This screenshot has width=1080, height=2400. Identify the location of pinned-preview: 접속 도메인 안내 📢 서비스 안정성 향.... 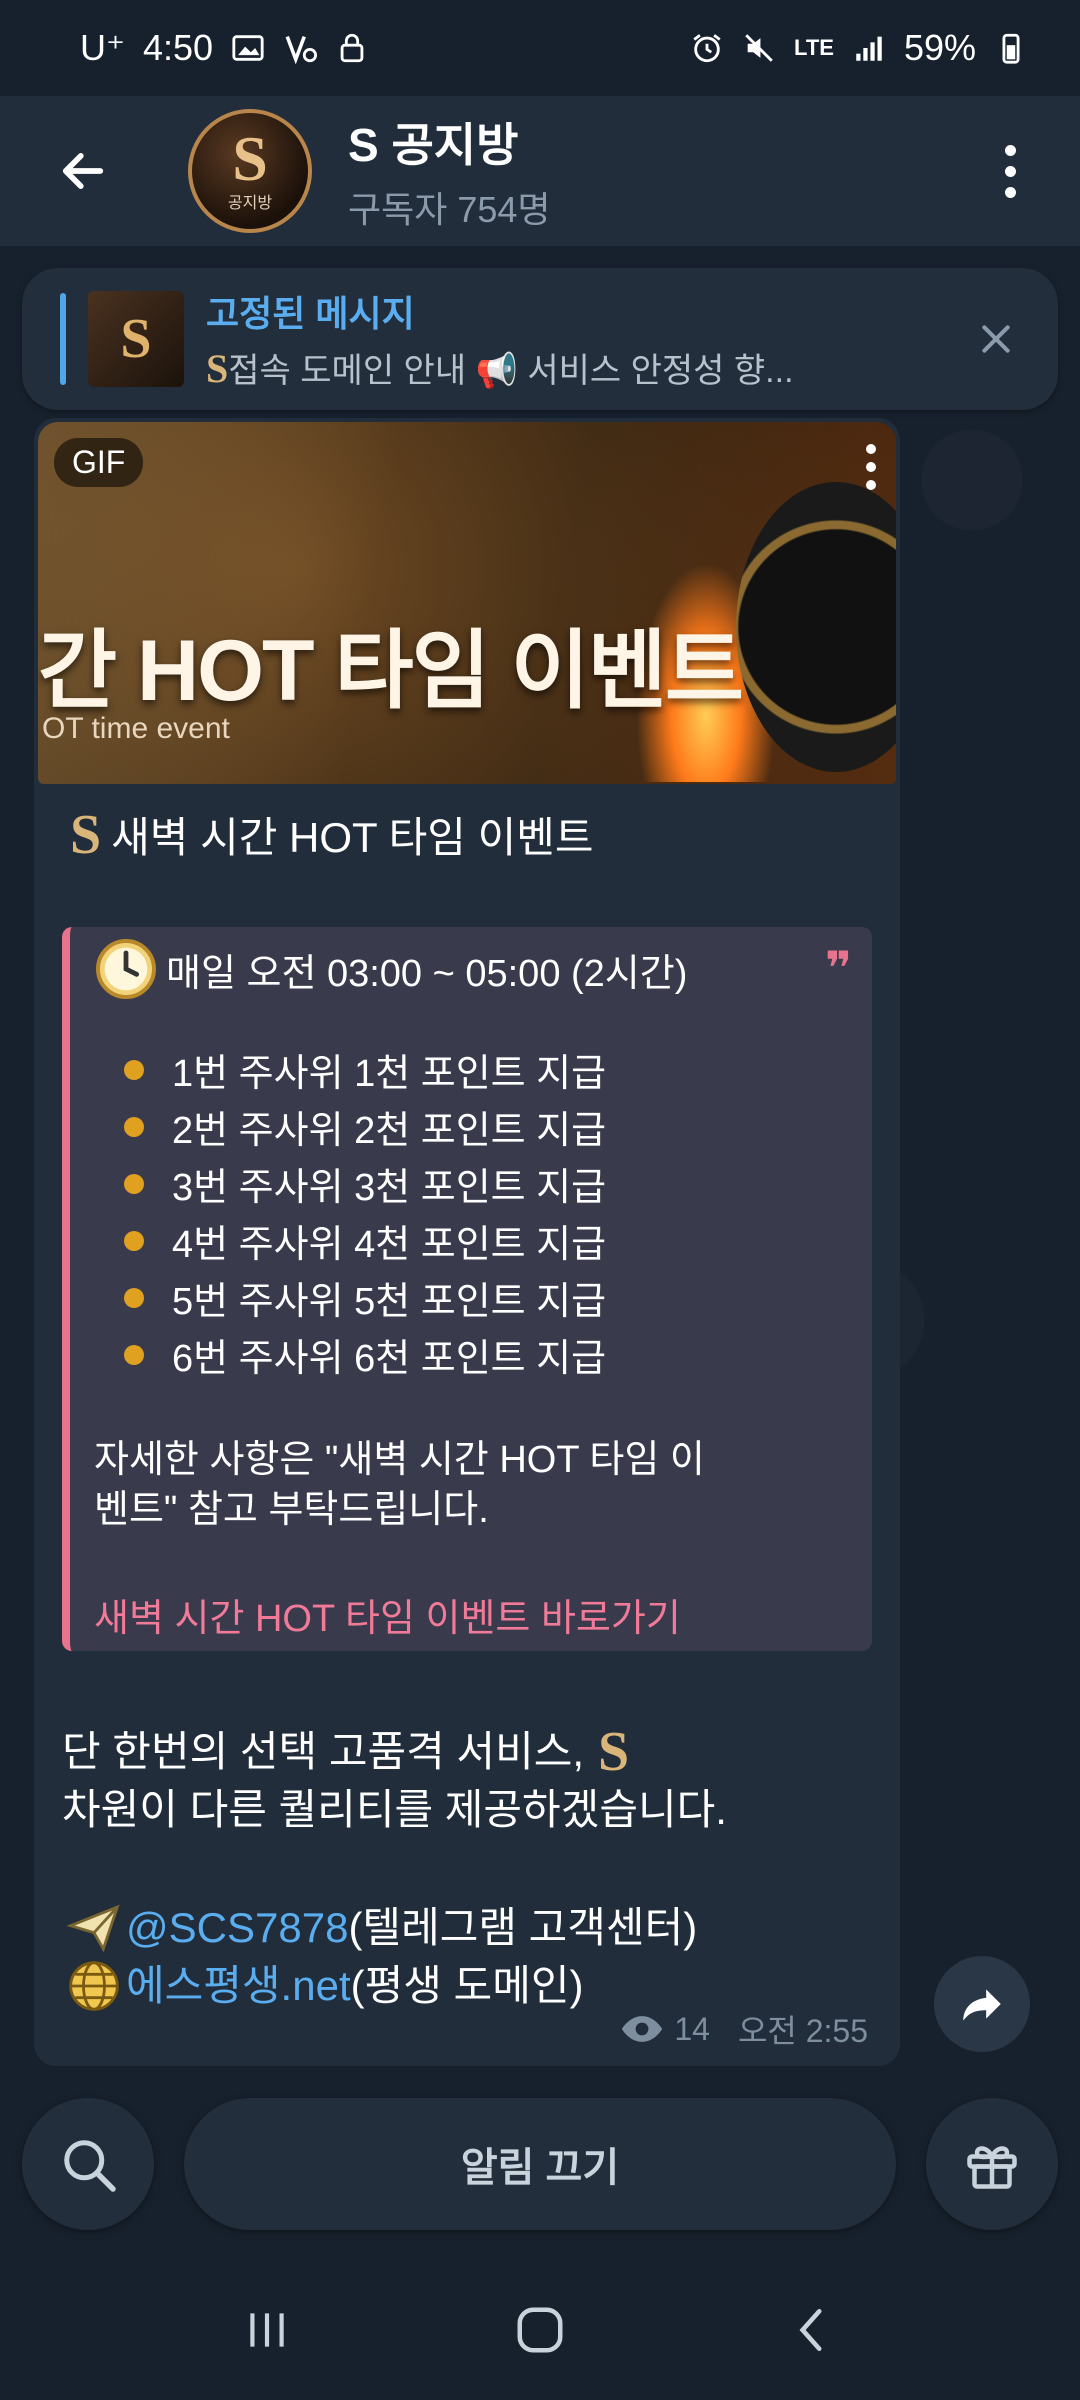
(511, 370).